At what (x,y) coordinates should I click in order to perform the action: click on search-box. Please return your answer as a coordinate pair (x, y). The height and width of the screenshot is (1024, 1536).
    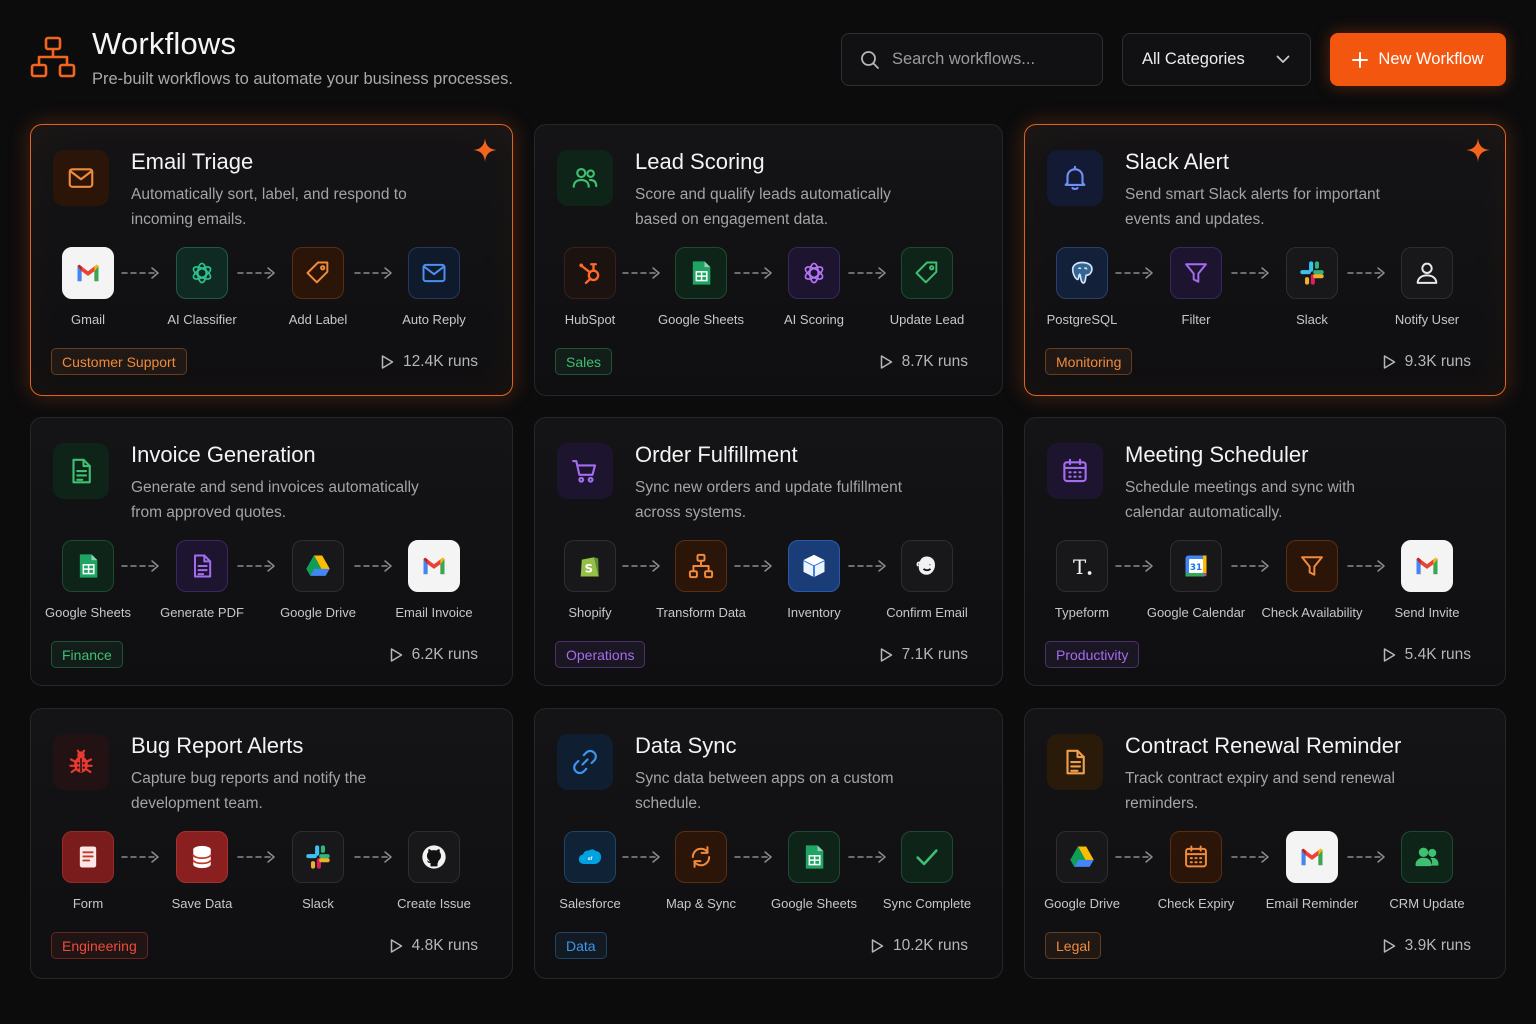
    Looking at the image, I should click on (972, 59).